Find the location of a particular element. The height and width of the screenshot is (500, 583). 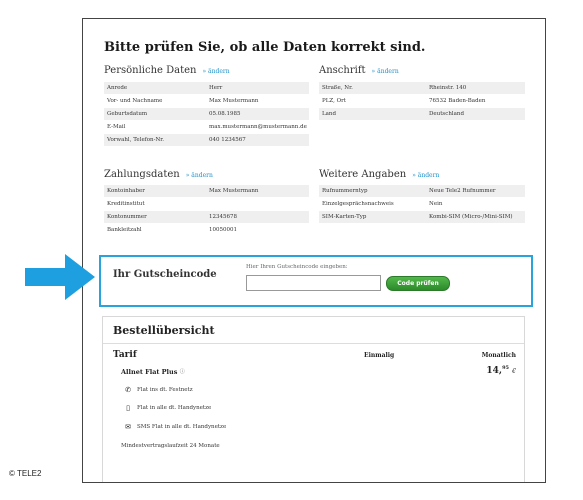

column-once: Einmalig is located at coordinates (379, 355).